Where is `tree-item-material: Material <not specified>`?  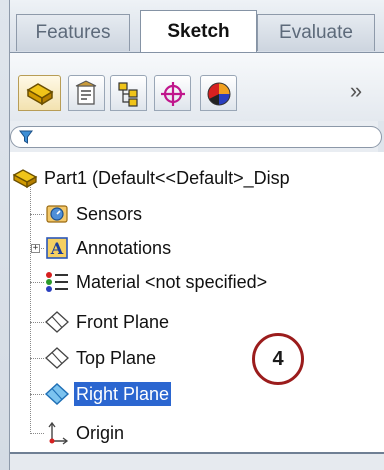 tree-item-material: Material <not specified> is located at coordinates (155, 282).